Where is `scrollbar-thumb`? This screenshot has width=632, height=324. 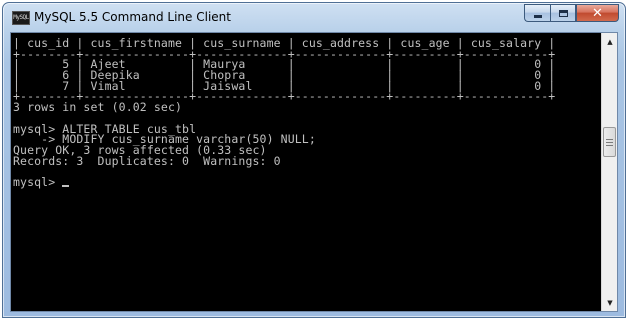
scrollbar-thumb is located at coordinates (609, 142).